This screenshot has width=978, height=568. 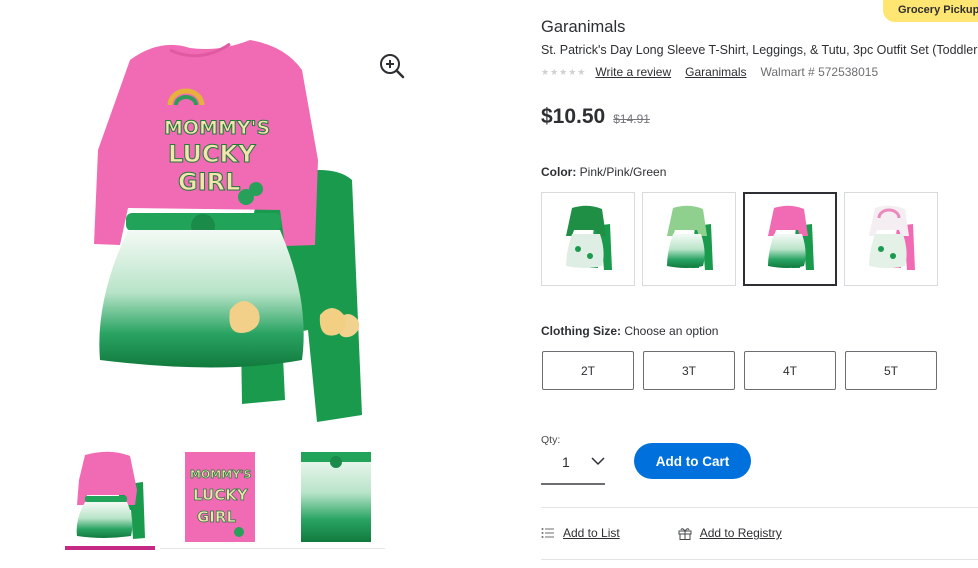 What do you see at coordinates (573, 484) in the screenshot?
I see `quantity-underline` at bounding box center [573, 484].